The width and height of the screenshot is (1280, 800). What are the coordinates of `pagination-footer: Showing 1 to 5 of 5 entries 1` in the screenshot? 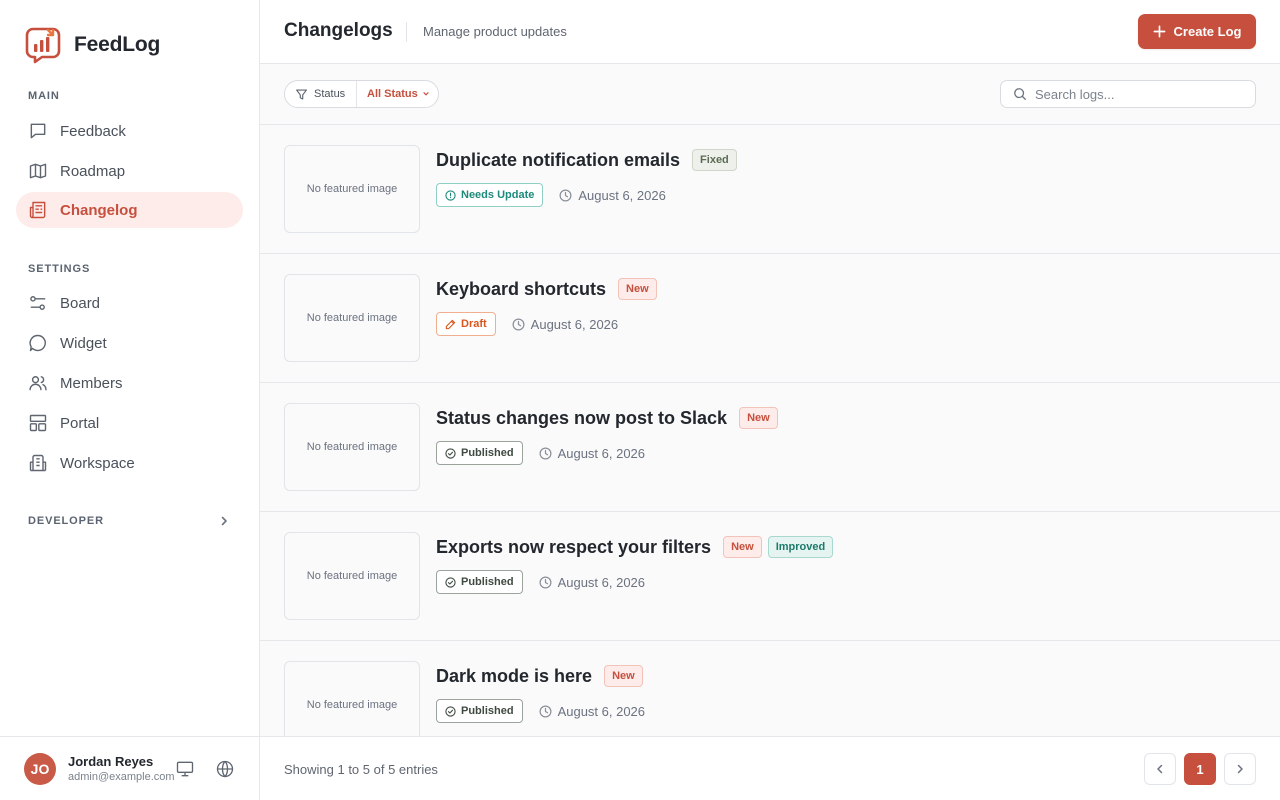 It's located at (770, 768).